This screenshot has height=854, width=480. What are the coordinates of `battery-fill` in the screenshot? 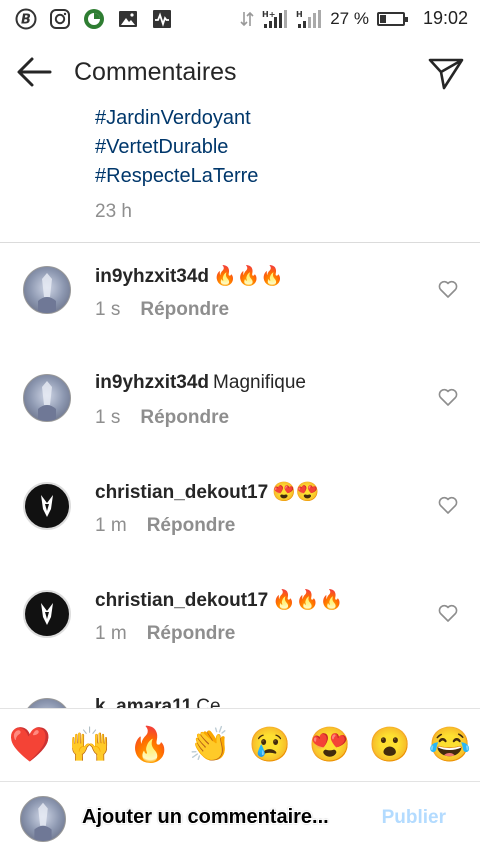 It's located at (382, 18).